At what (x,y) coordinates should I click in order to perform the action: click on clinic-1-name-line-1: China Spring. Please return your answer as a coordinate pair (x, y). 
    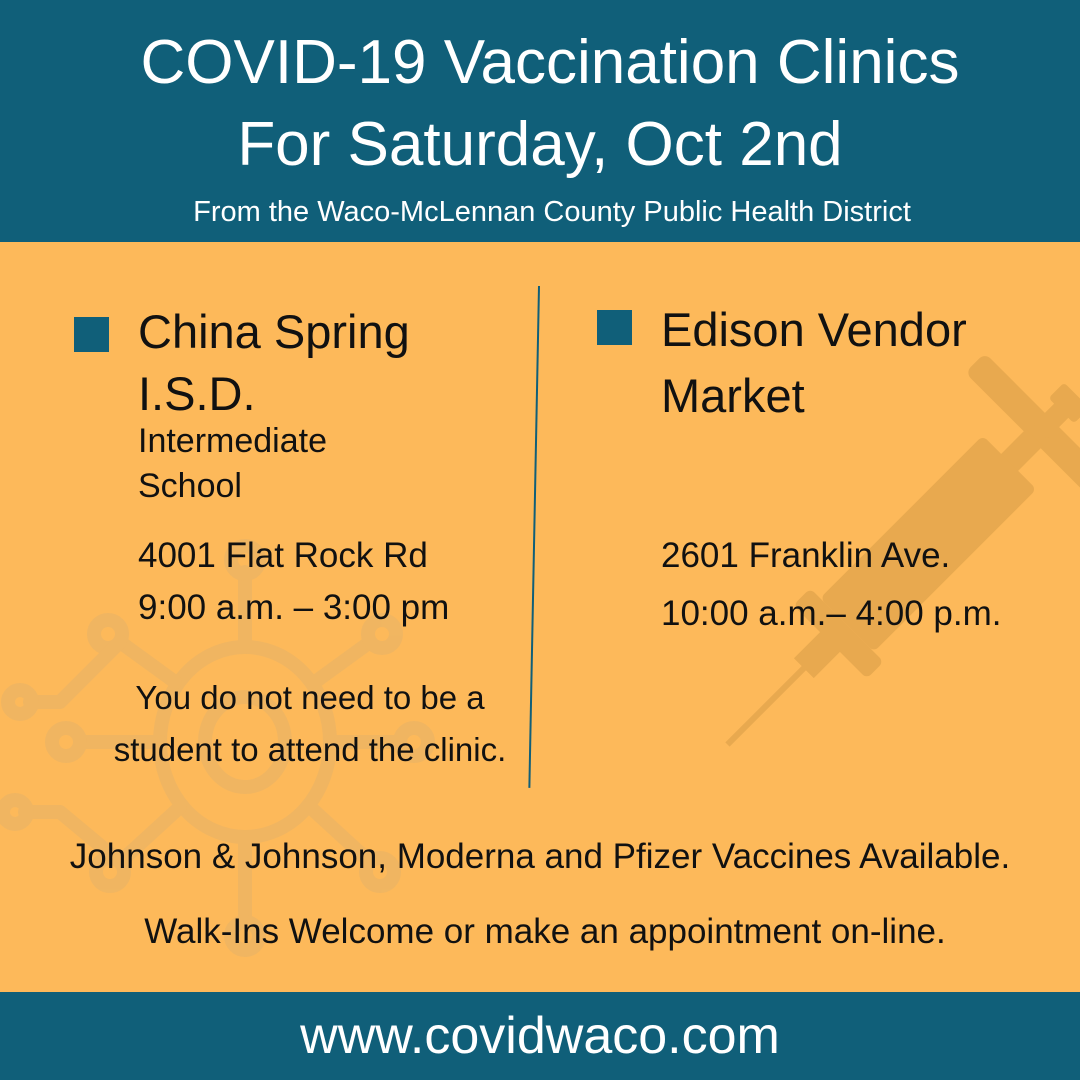
    Looking at the image, I should click on (274, 331).